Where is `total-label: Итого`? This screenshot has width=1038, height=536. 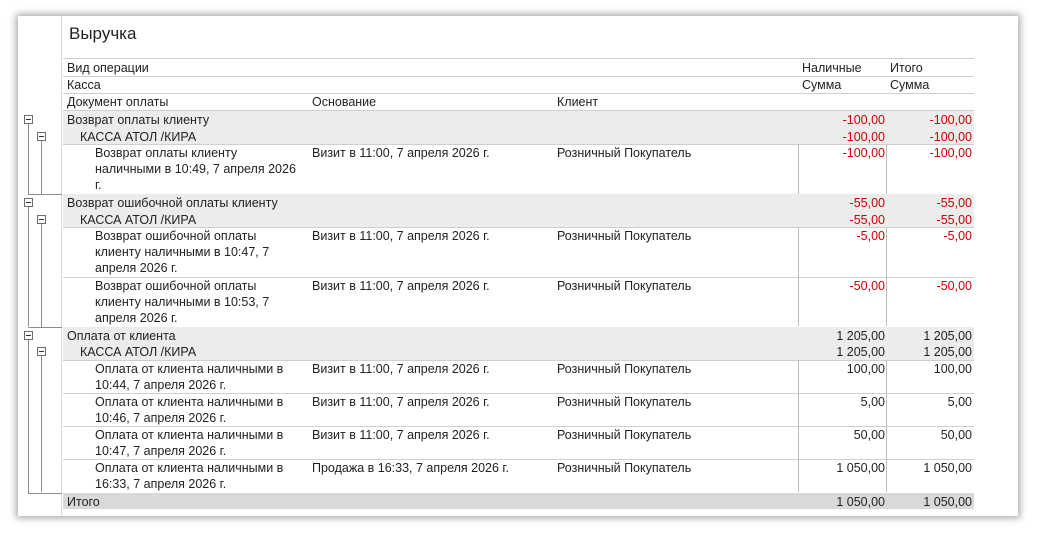 total-label: Итого is located at coordinates (83, 501).